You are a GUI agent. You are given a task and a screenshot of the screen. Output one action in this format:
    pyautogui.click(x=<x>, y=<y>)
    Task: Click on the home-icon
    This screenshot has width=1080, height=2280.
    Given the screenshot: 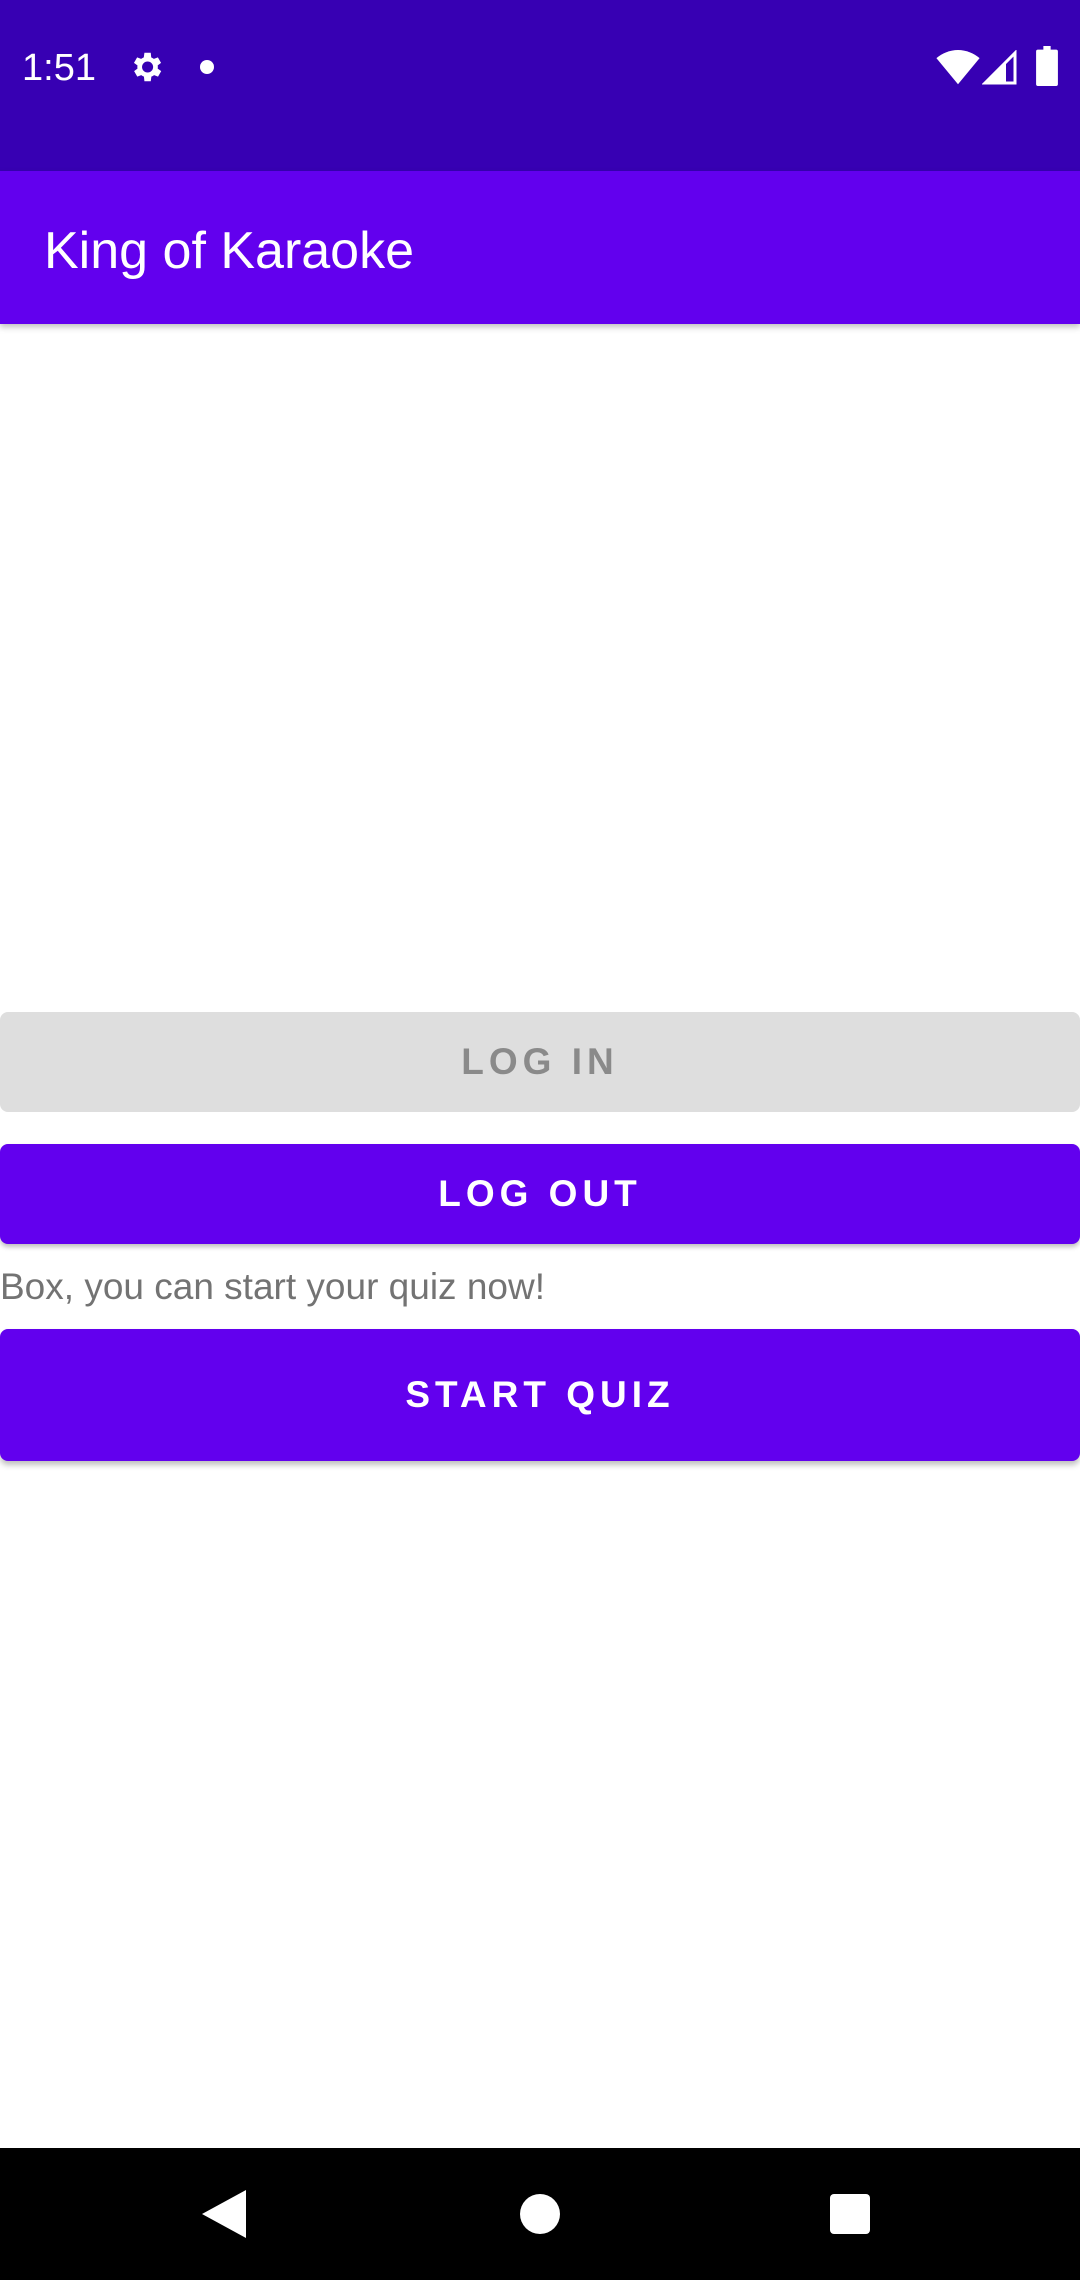 What is the action you would take?
    pyautogui.click(x=540, y=2214)
    